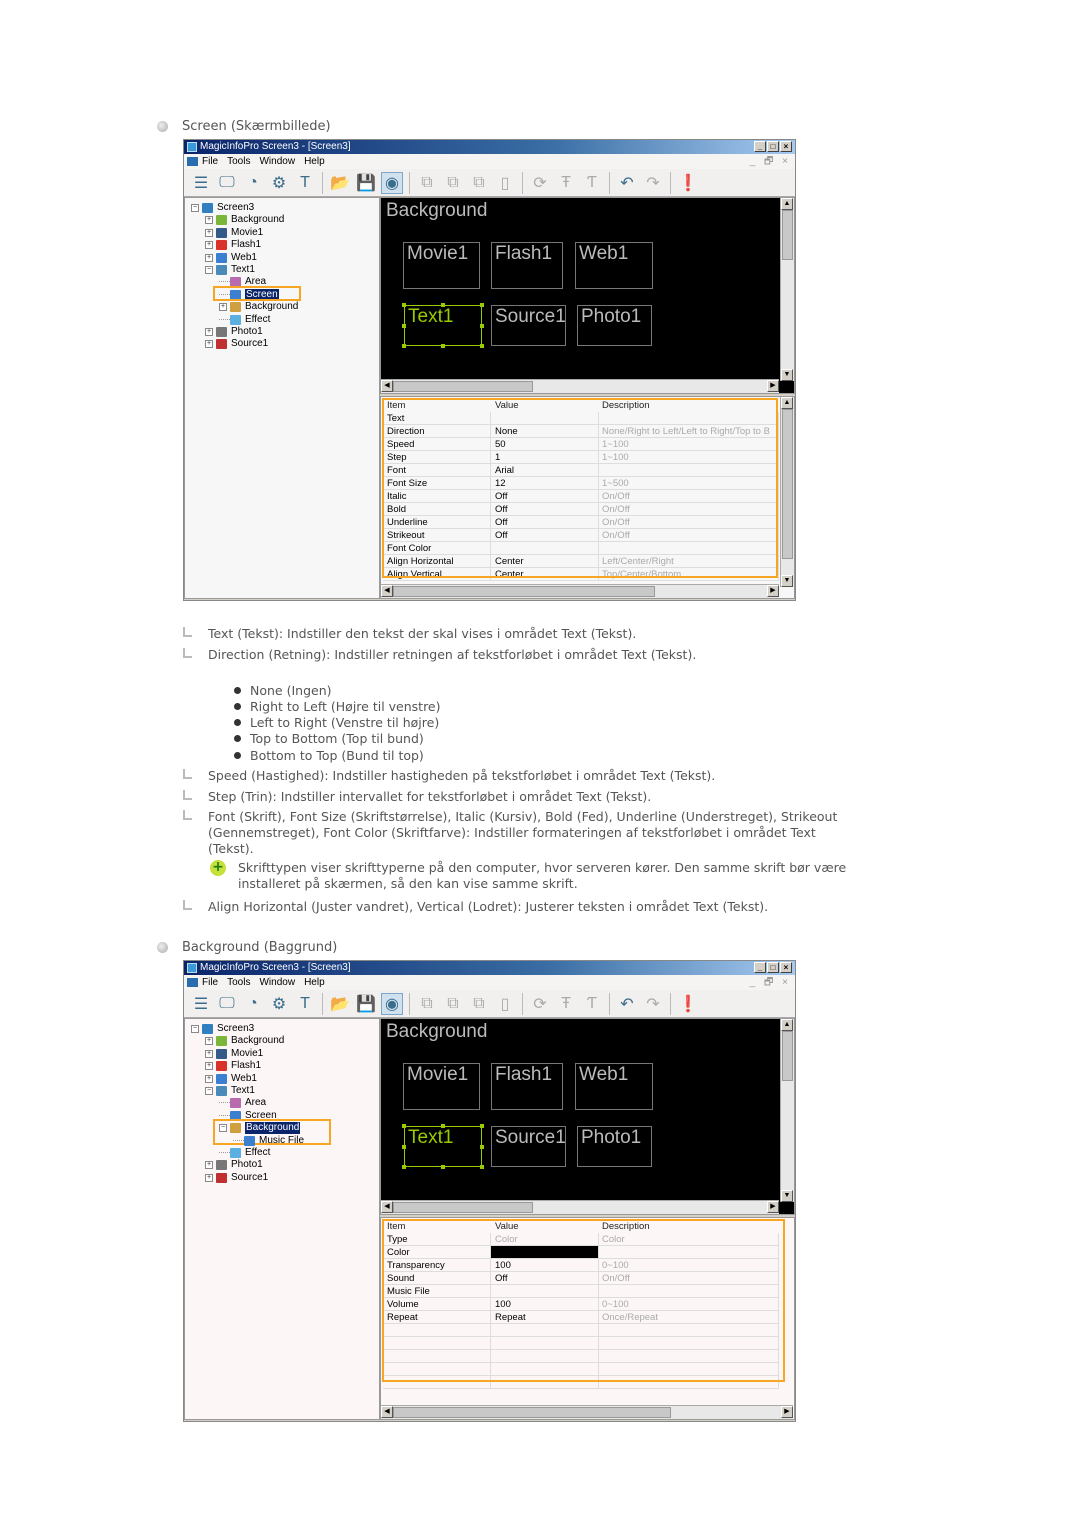 Image resolution: width=1080 pixels, height=1528 pixels. I want to click on scroll-up-button: ▲, so click(787, 403).